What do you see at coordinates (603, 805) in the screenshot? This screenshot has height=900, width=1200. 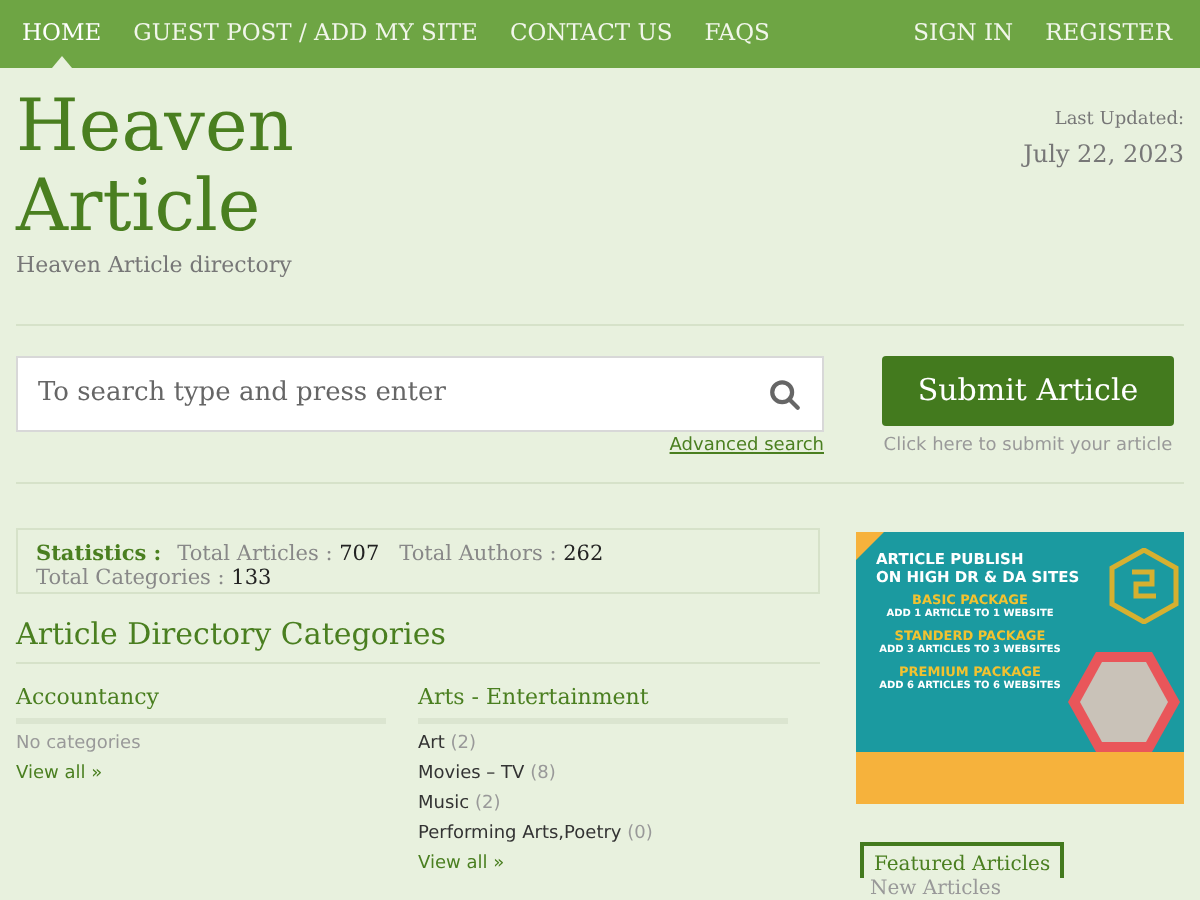 I see `subcategory-link: Music (2)` at bounding box center [603, 805].